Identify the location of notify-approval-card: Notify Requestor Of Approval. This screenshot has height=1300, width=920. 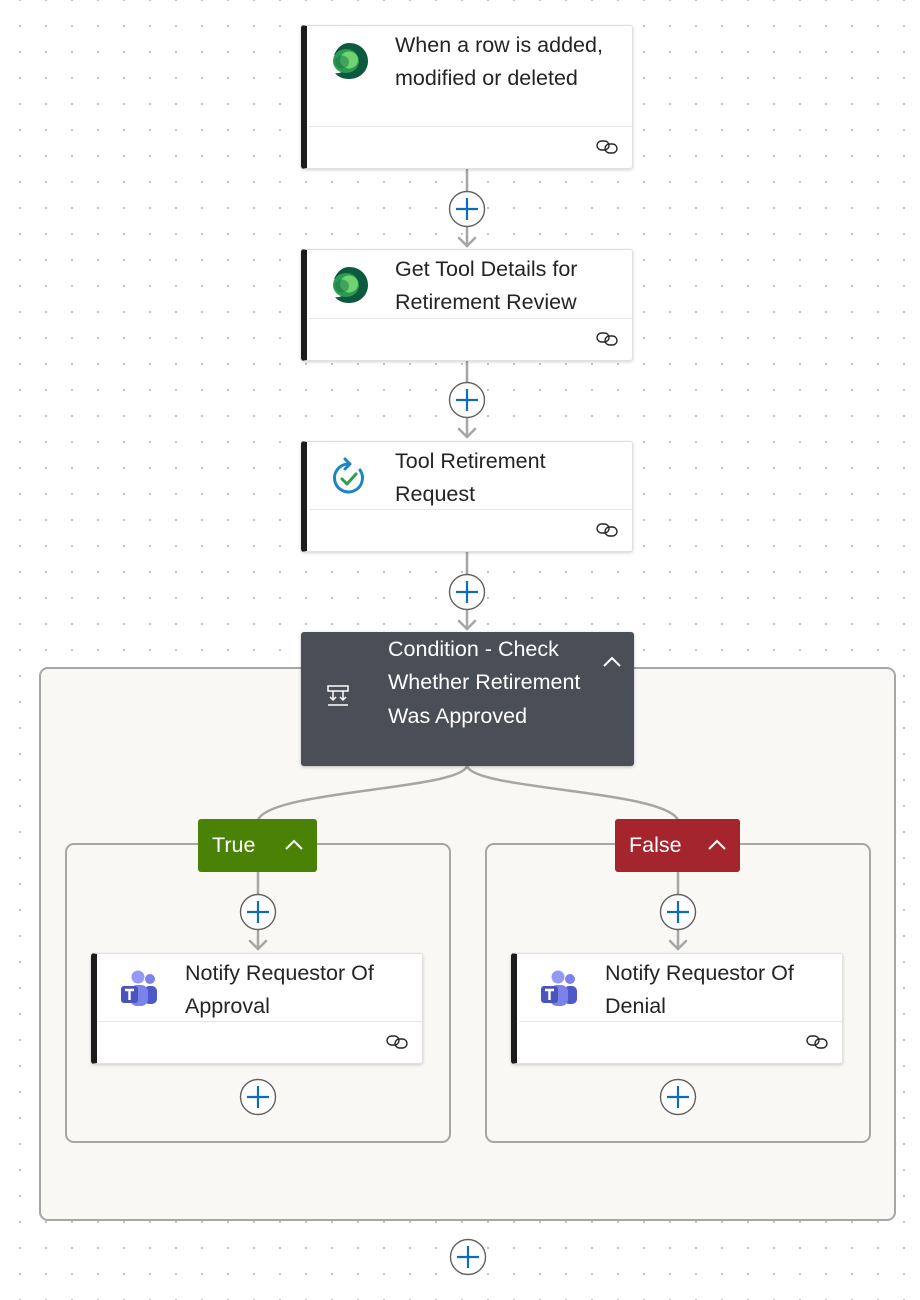
(257, 1008).